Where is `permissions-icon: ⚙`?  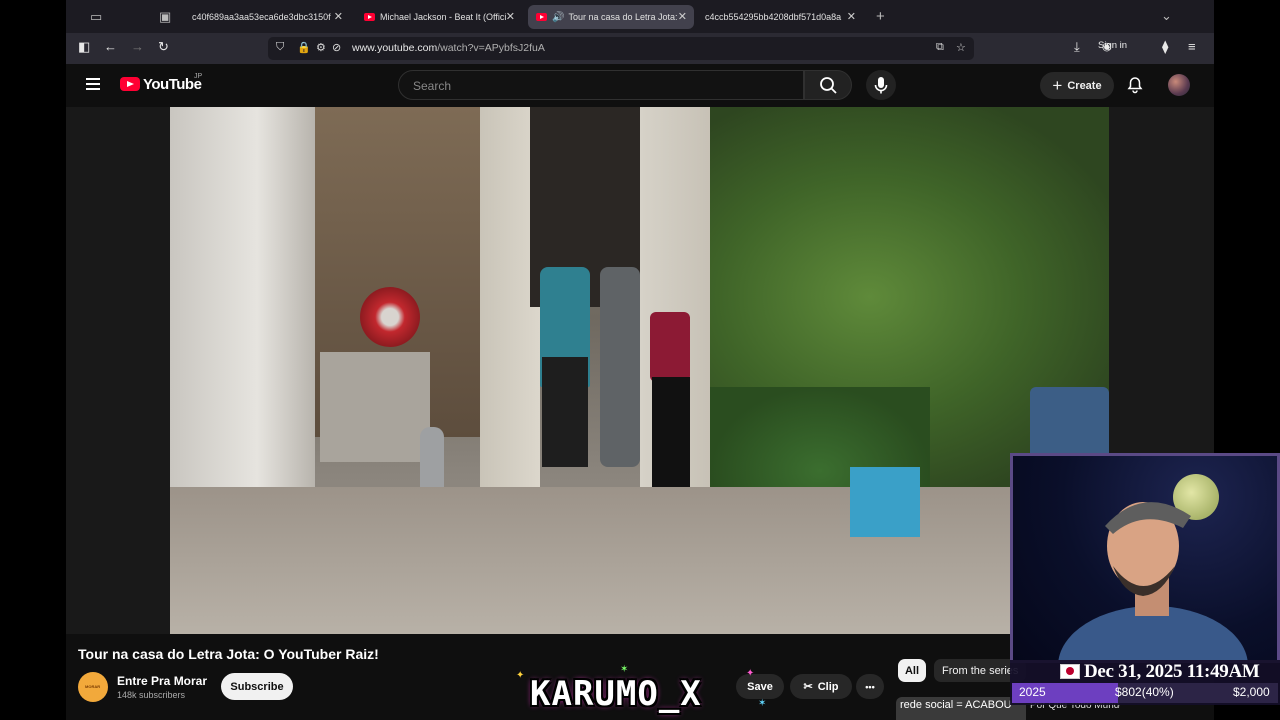
permissions-icon: ⚙ is located at coordinates (321, 47).